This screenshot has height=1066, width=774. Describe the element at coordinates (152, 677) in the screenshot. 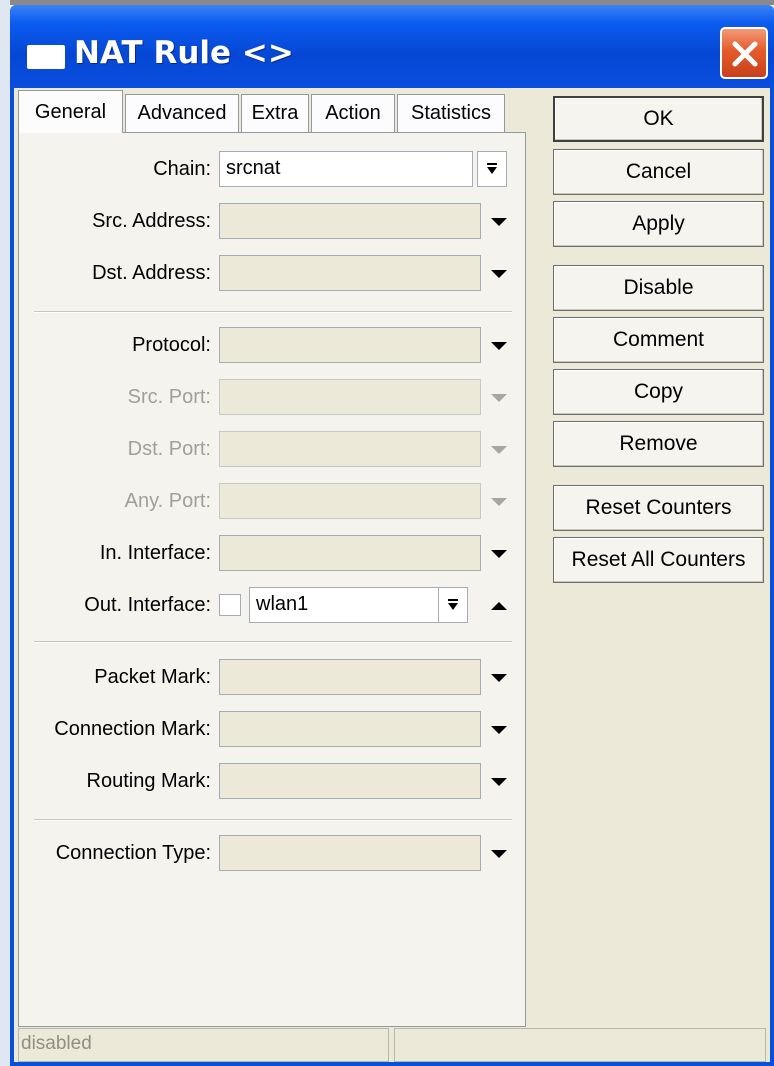

I see `packet-mark-label: Packet Mark:` at that location.